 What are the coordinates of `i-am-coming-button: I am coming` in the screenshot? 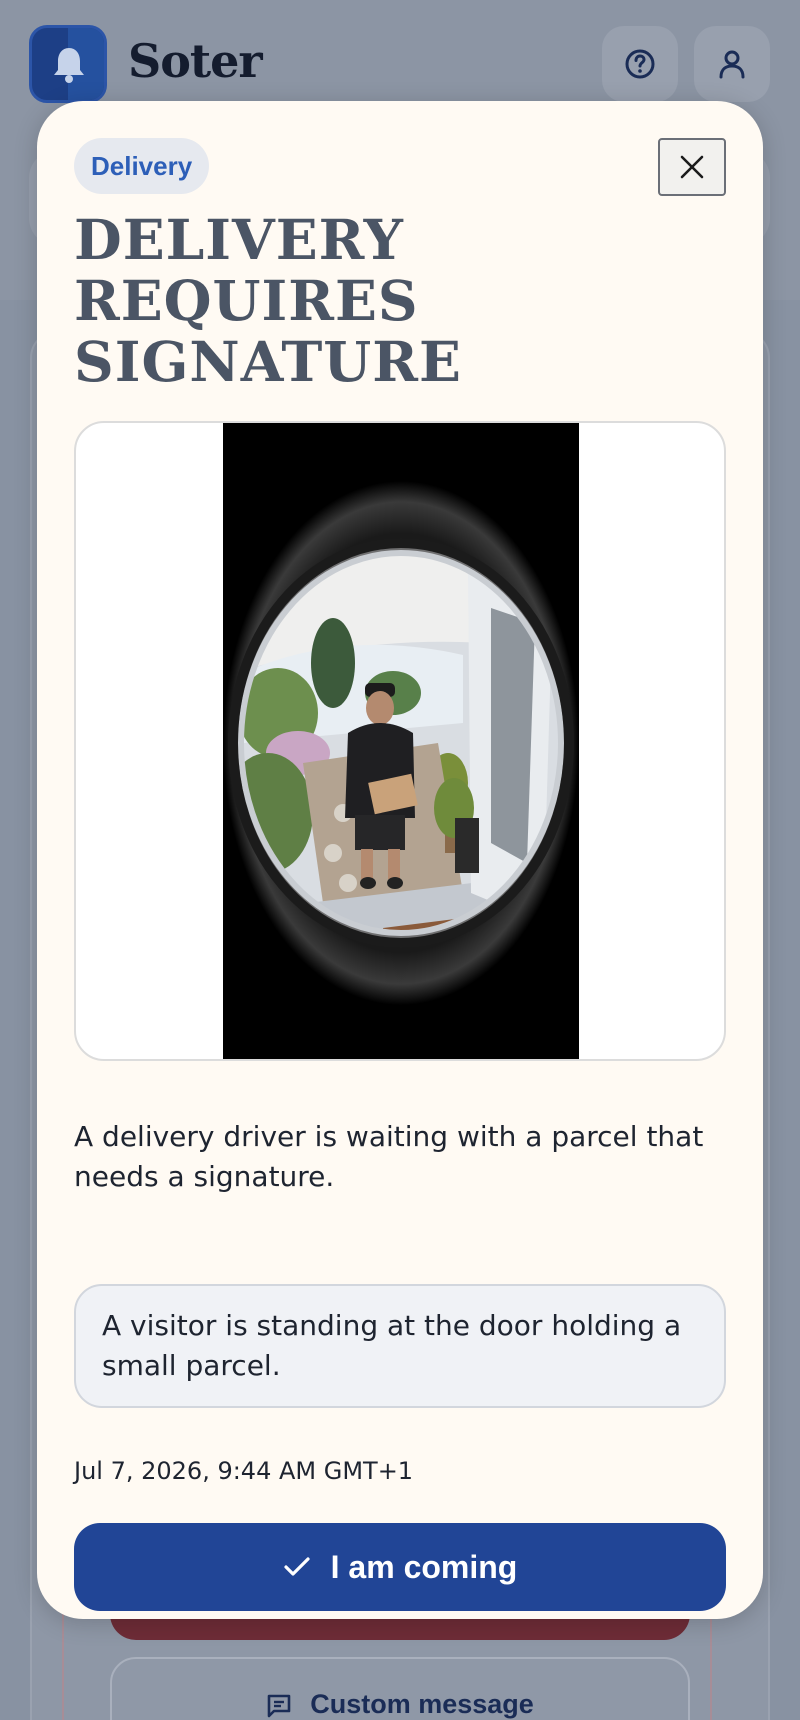 It's located at (400, 1567).